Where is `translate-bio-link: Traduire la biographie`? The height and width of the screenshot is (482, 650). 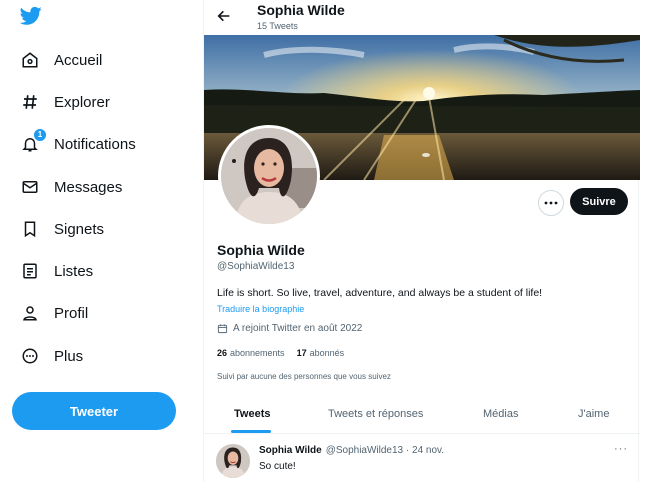 translate-bio-link: Traduire la biographie is located at coordinates (260, 309).